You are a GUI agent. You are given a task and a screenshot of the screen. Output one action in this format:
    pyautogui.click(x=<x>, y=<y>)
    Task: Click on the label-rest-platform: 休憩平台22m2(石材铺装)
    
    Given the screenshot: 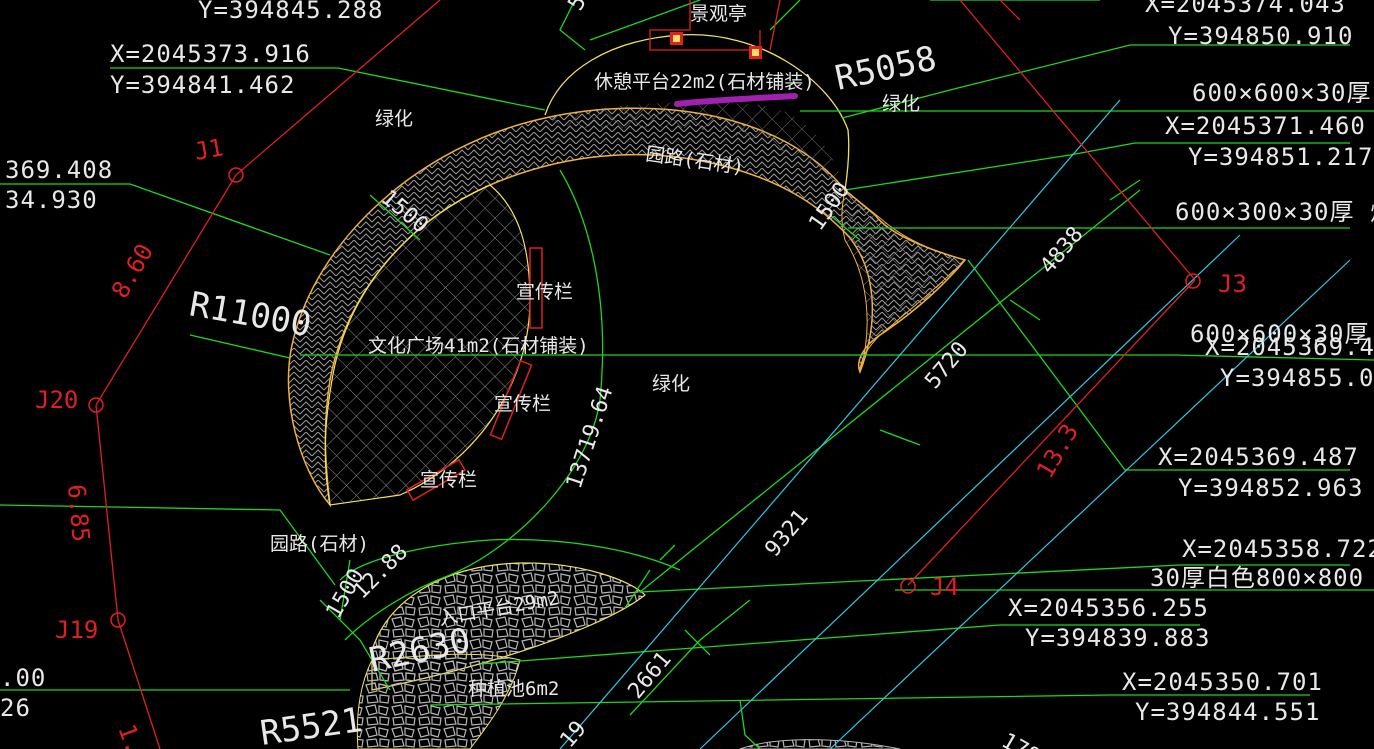 What is the action you would take?
    pyautogui.click(x=704, y=82)
    